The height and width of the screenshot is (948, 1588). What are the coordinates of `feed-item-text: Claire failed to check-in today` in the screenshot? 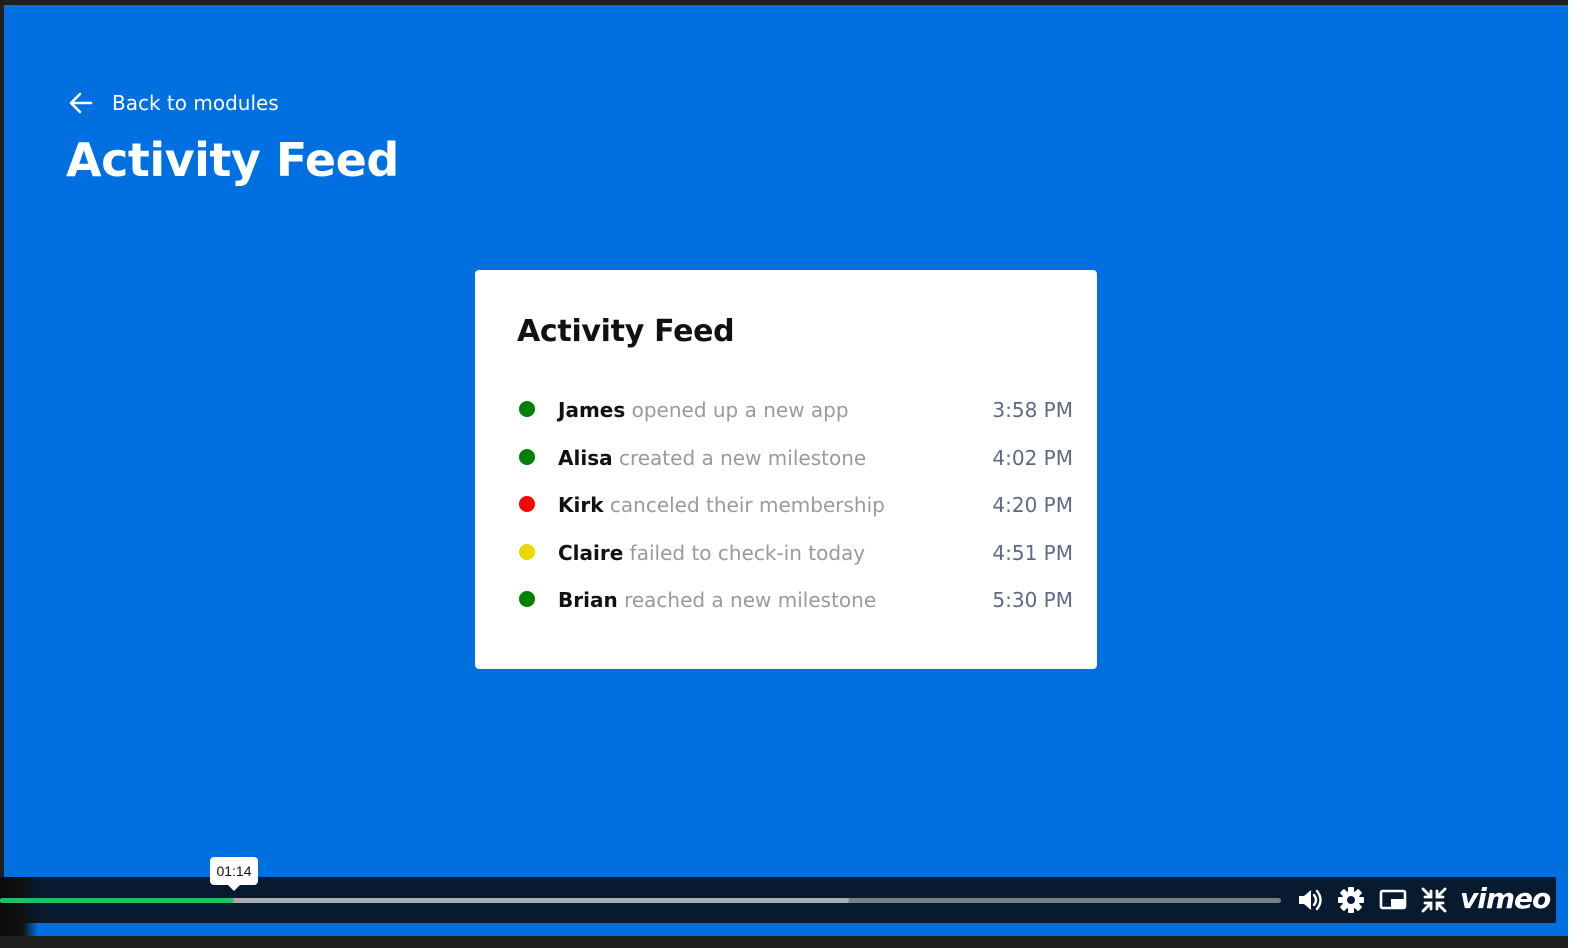 It's located at (711, 553).